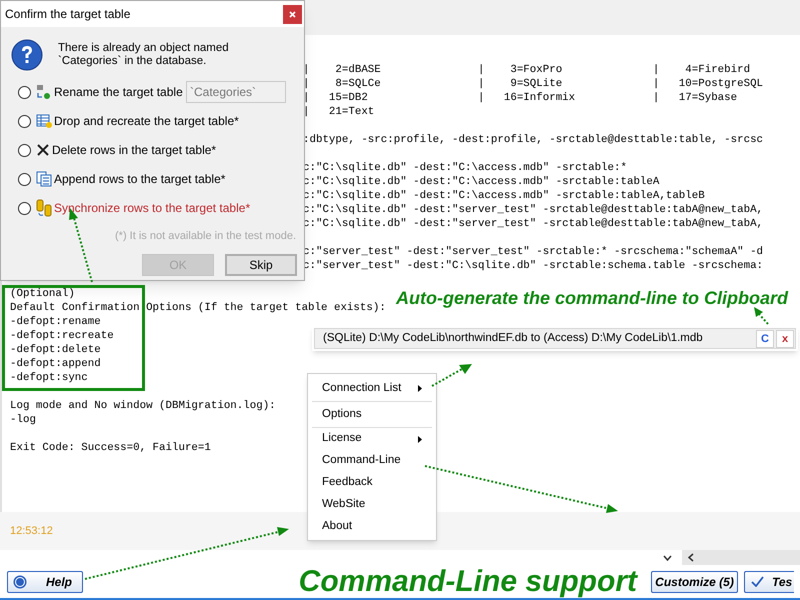 The image size is (800, 600). Describe the element at coordinates (55, 322) in the screenshot. I see `code-line: -defopt:rename` at that location.